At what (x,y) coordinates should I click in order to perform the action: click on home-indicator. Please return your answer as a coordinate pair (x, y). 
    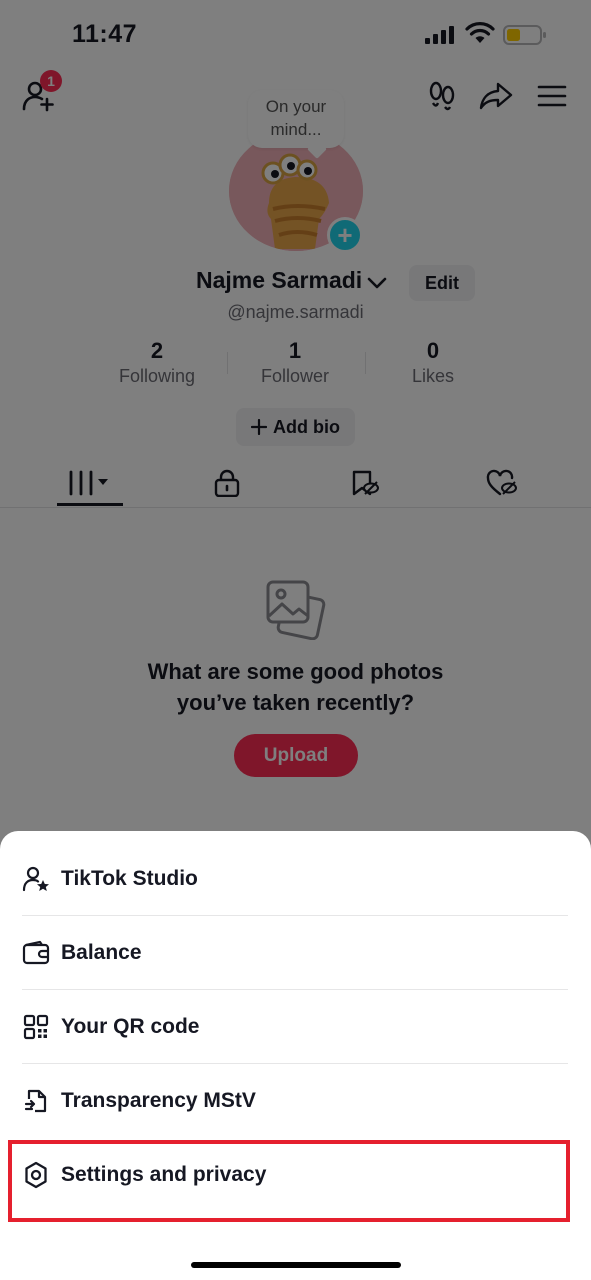
    Looking at the image, I should click on (296, 1265).